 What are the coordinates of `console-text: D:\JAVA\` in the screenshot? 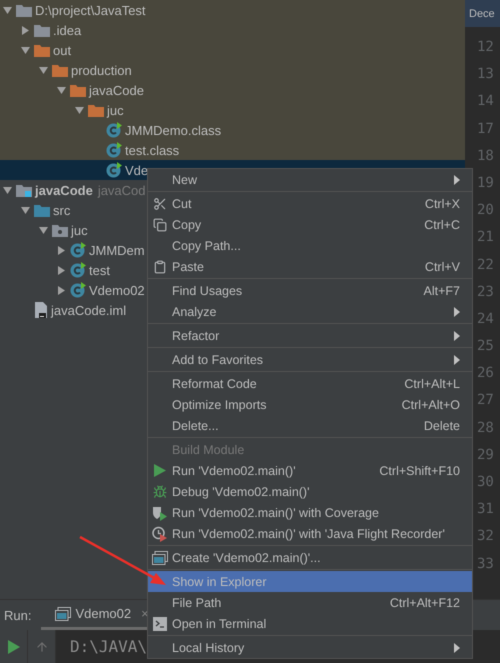 It's located at (109, 646).